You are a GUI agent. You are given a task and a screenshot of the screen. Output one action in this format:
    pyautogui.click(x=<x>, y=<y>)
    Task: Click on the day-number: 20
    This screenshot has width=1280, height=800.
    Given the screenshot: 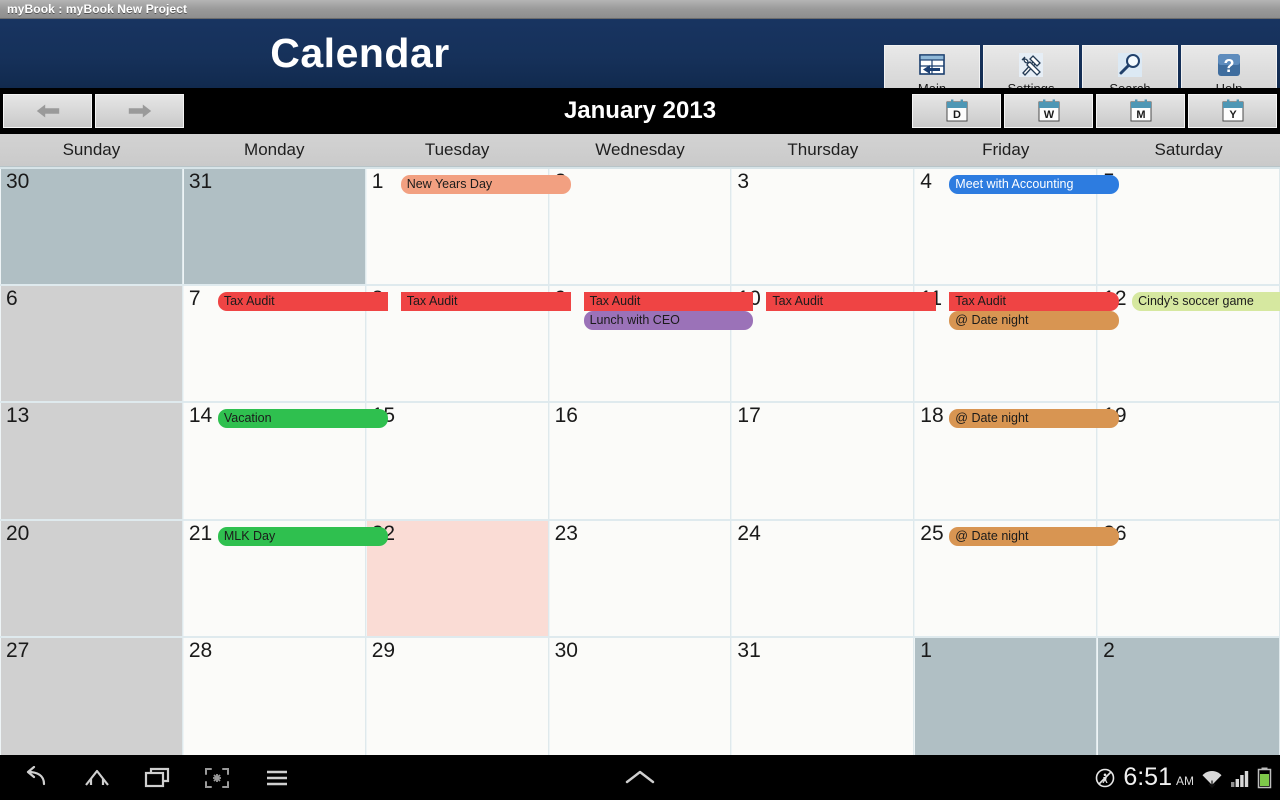 What is the action you would take?
    pyautogui.click(x=18, y=533)
    